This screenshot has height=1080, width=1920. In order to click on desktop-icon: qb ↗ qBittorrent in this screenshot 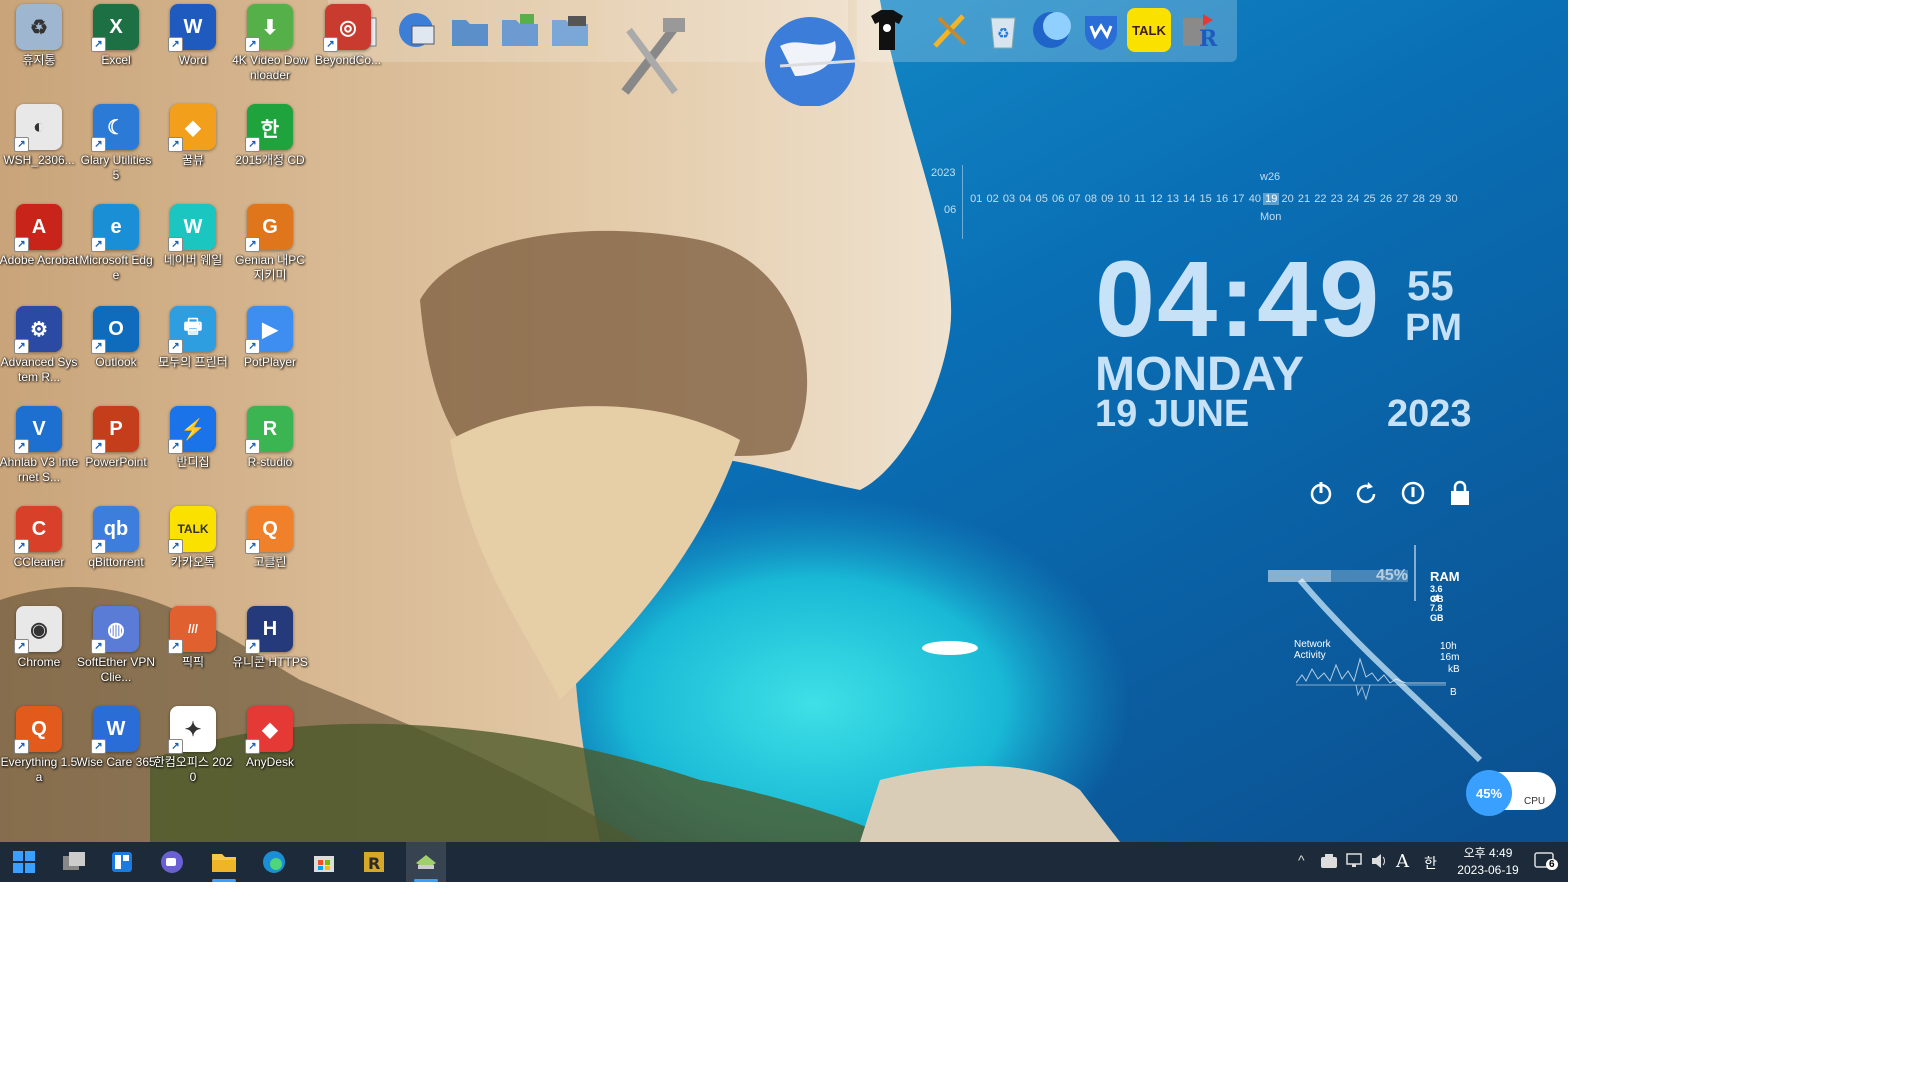, I will do `click(116, 538)`.